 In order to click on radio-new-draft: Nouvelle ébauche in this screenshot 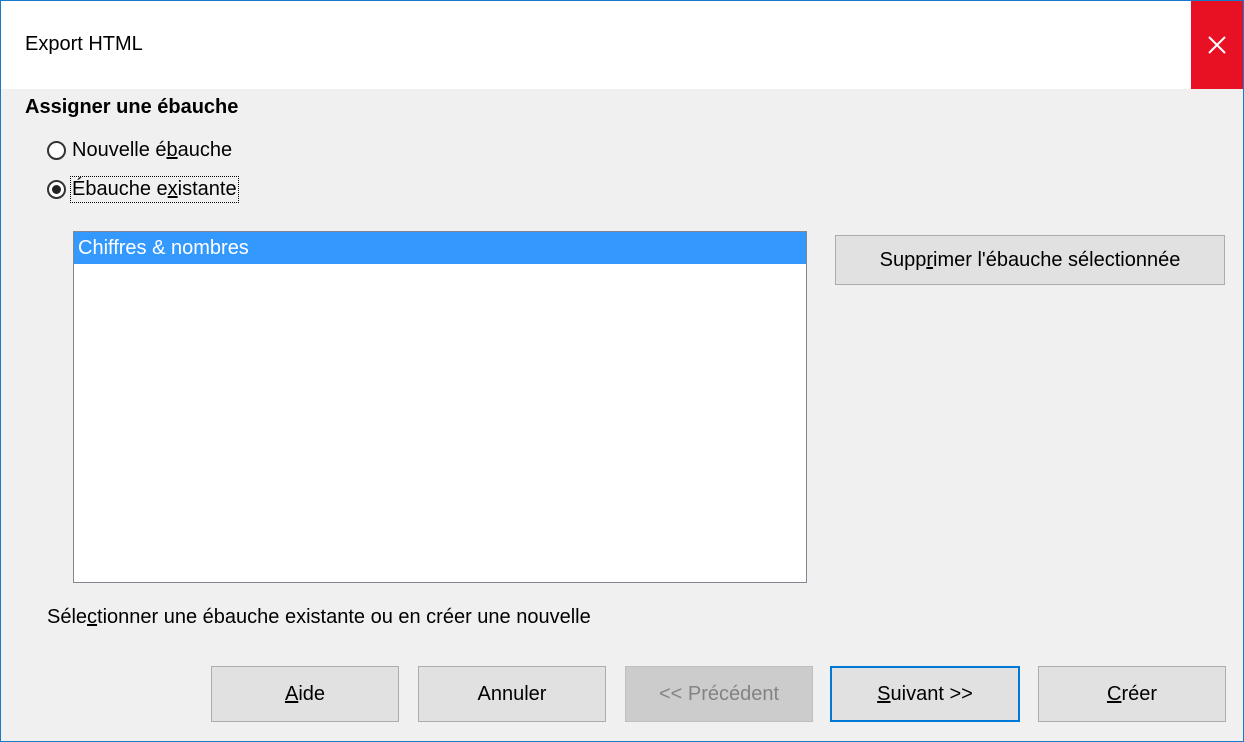, I will do `click(139, 150)`.